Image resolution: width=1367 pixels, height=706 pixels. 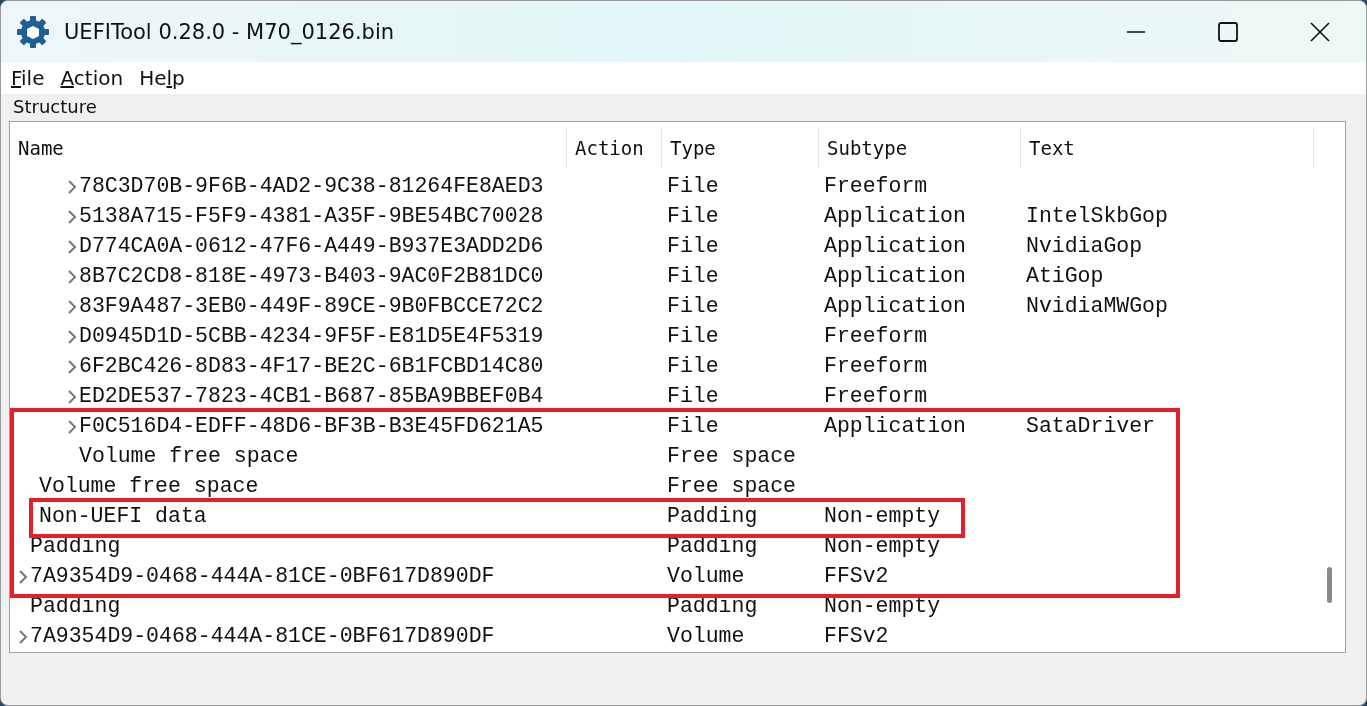 I want to click on tree-row: 6F2BC426-8D83-4F17-BE2C-6B1FCBD14C80 File Freeform, so click(x=662, y=367).